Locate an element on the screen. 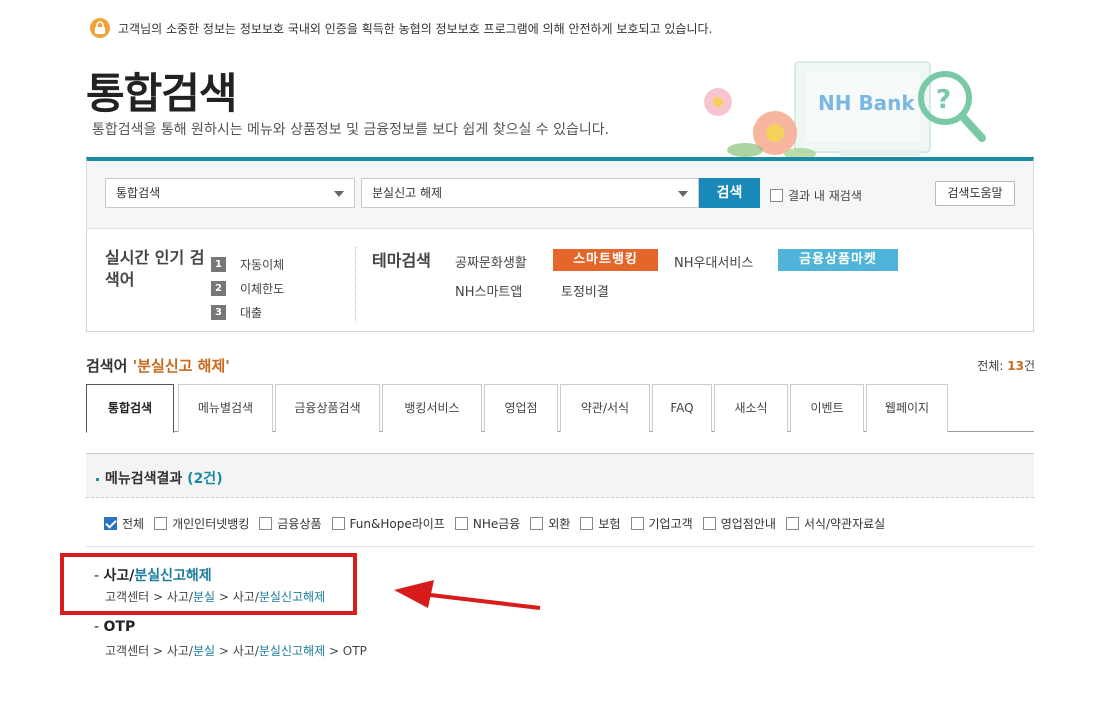  menu-result-section: 메뉴검색결과 (2건) is located at coordinates (560, 475).